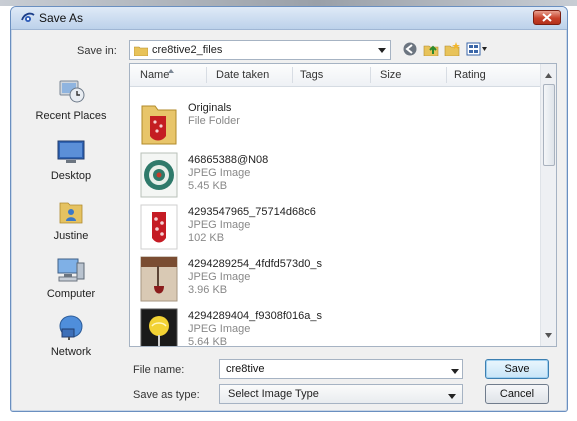 This screenshot has width=577, height=421. Describe the element at coordinates (71, 352) in the screenshot. I see `place-label: Network` at that location.